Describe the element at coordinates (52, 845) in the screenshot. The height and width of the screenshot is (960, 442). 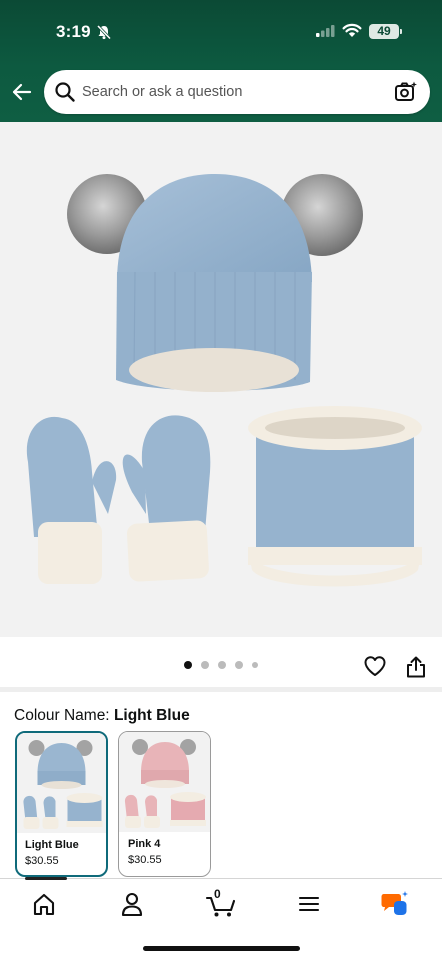
I see `variant-name: Light Blue` at that location.